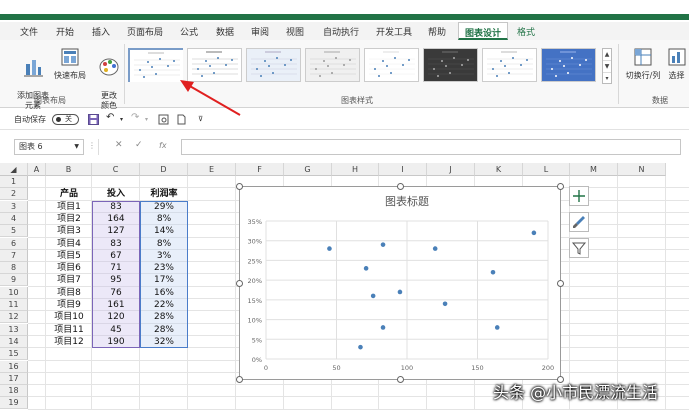  What do you see at coordinates (69, 207) in the screenshot?
I see `table-cell: 项目1` at bounding box center [69, 207].